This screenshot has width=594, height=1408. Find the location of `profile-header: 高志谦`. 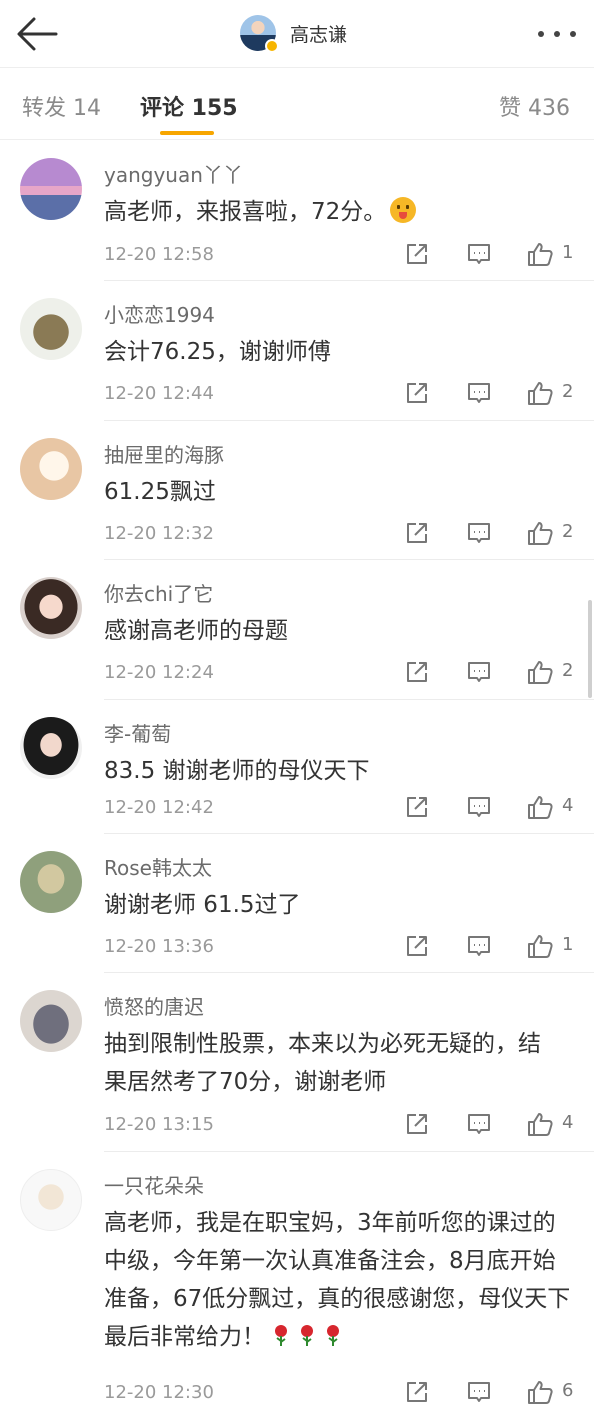

profile-header: 高志谦 is located at coordinates (293, 33).